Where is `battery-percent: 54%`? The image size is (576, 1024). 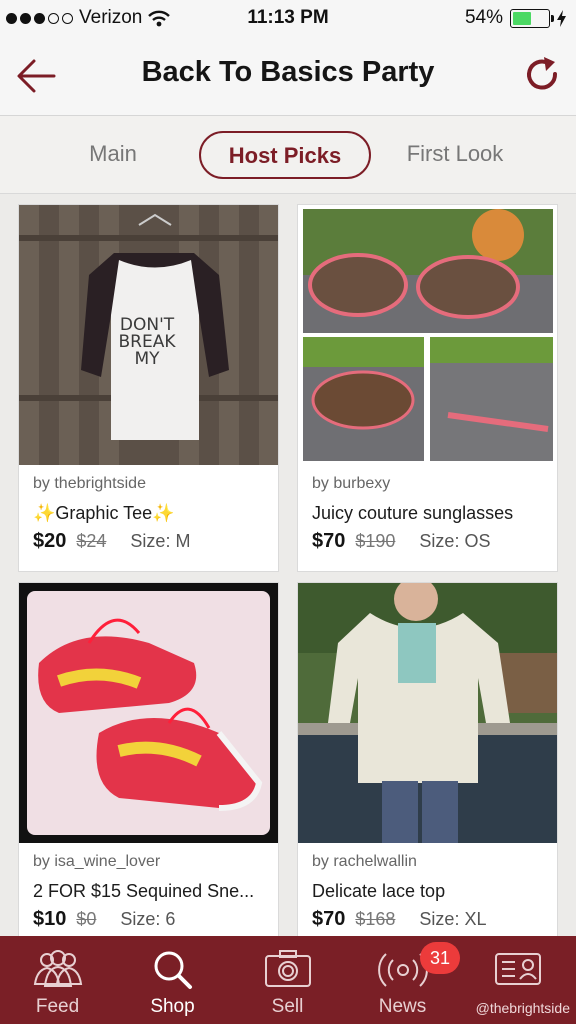
battery-percent: 54% is located at coordinates (483, 17).